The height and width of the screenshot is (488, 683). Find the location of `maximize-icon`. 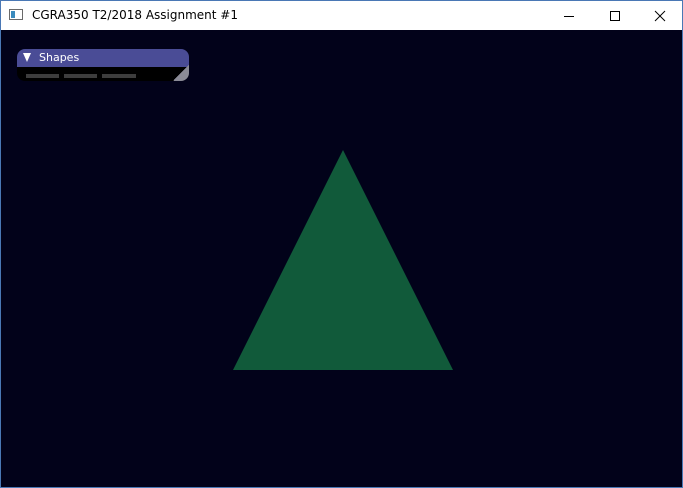

maximize-icon is located at coordinates (615, 15).